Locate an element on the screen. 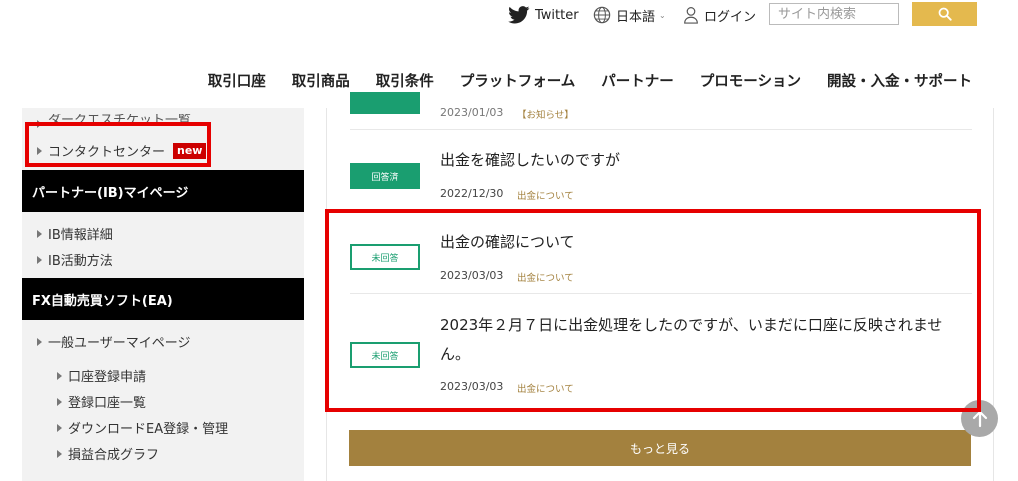 The height and width of the screenshot is (481, 1018). sidebar-item-label: ダークエスチケット一覧 is located at coordinates (120, 121).